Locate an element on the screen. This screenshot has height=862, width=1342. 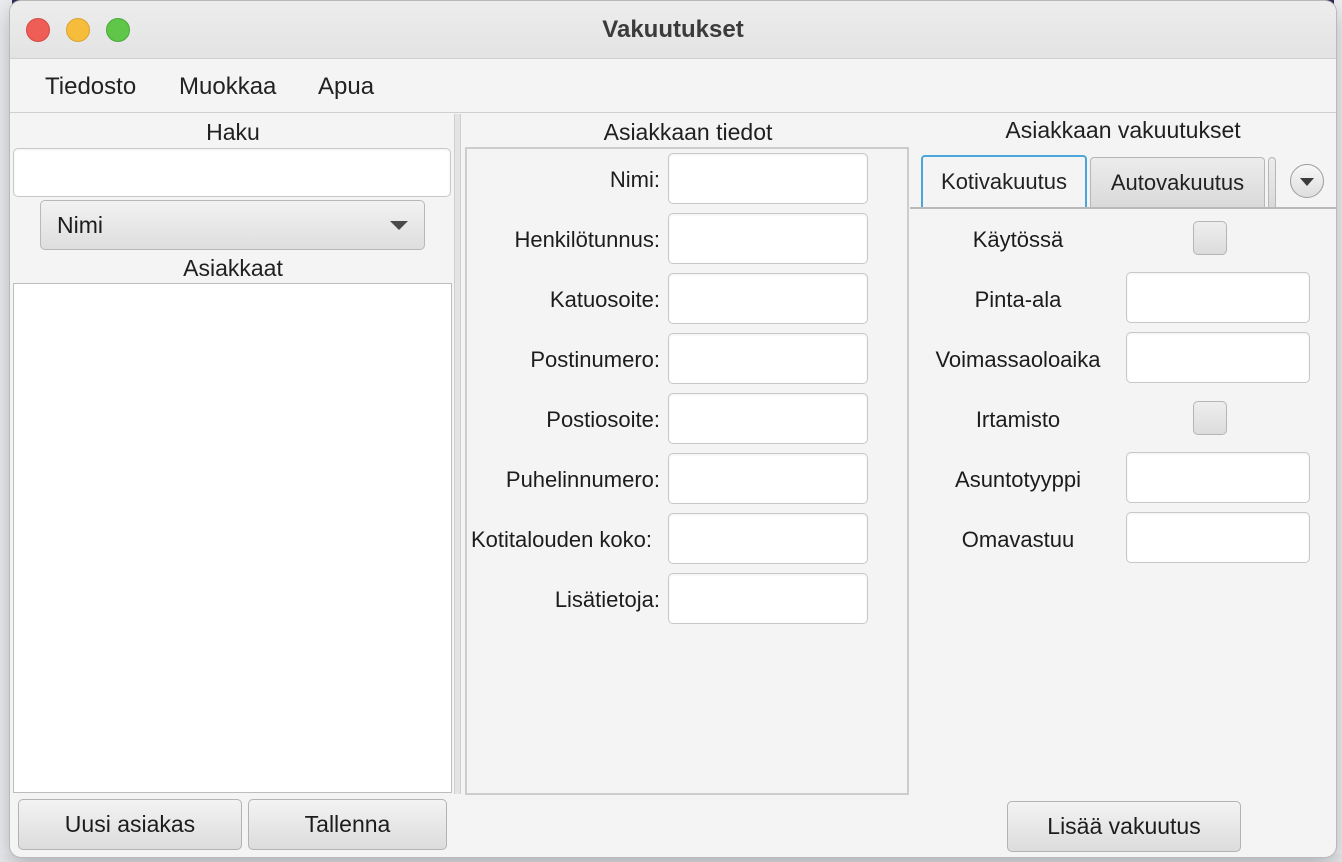
label-henkilotunnus: Henkilötunnus: is located at coordinates (587, 239).